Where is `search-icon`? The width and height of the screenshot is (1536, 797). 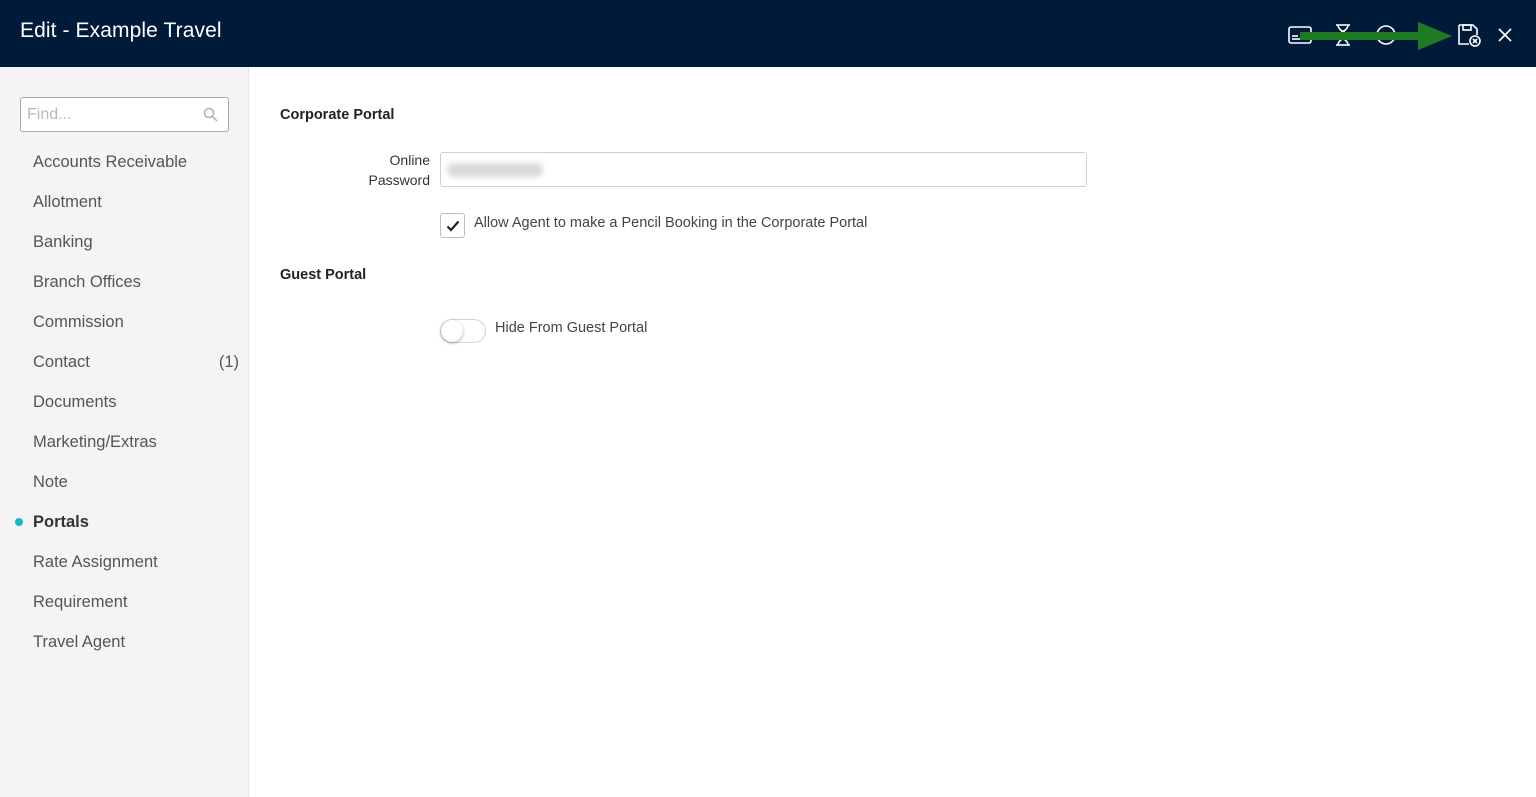 search-icon is located at coordinates (210, 117).